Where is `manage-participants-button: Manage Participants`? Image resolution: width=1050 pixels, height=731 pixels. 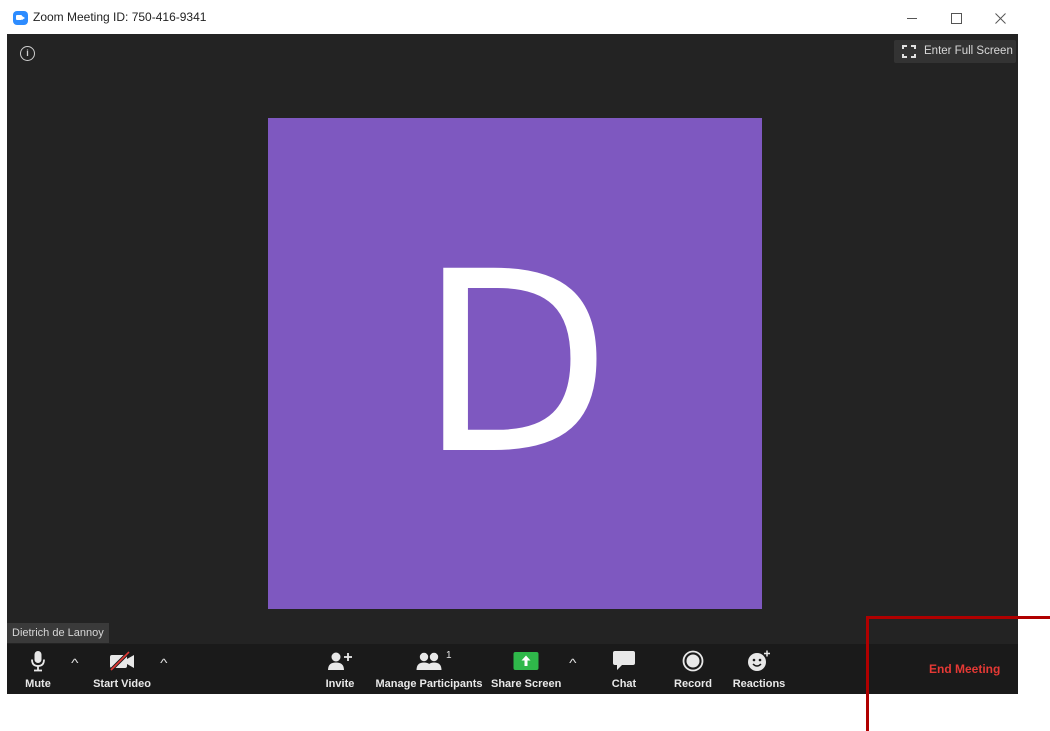
manage-participants-button: Manage Participants is located at coordinates (429, 669).